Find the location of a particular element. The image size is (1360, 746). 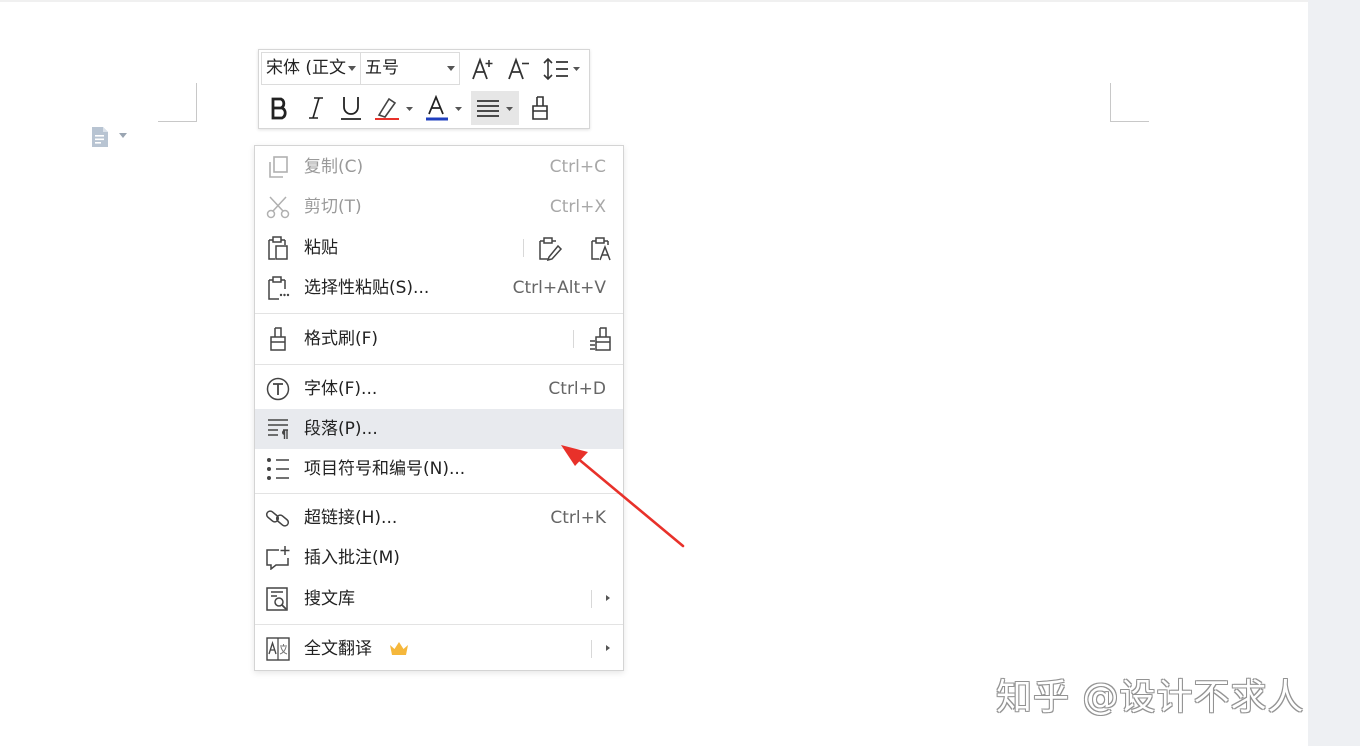

font-color-icon is located at coordinates (444, 108).